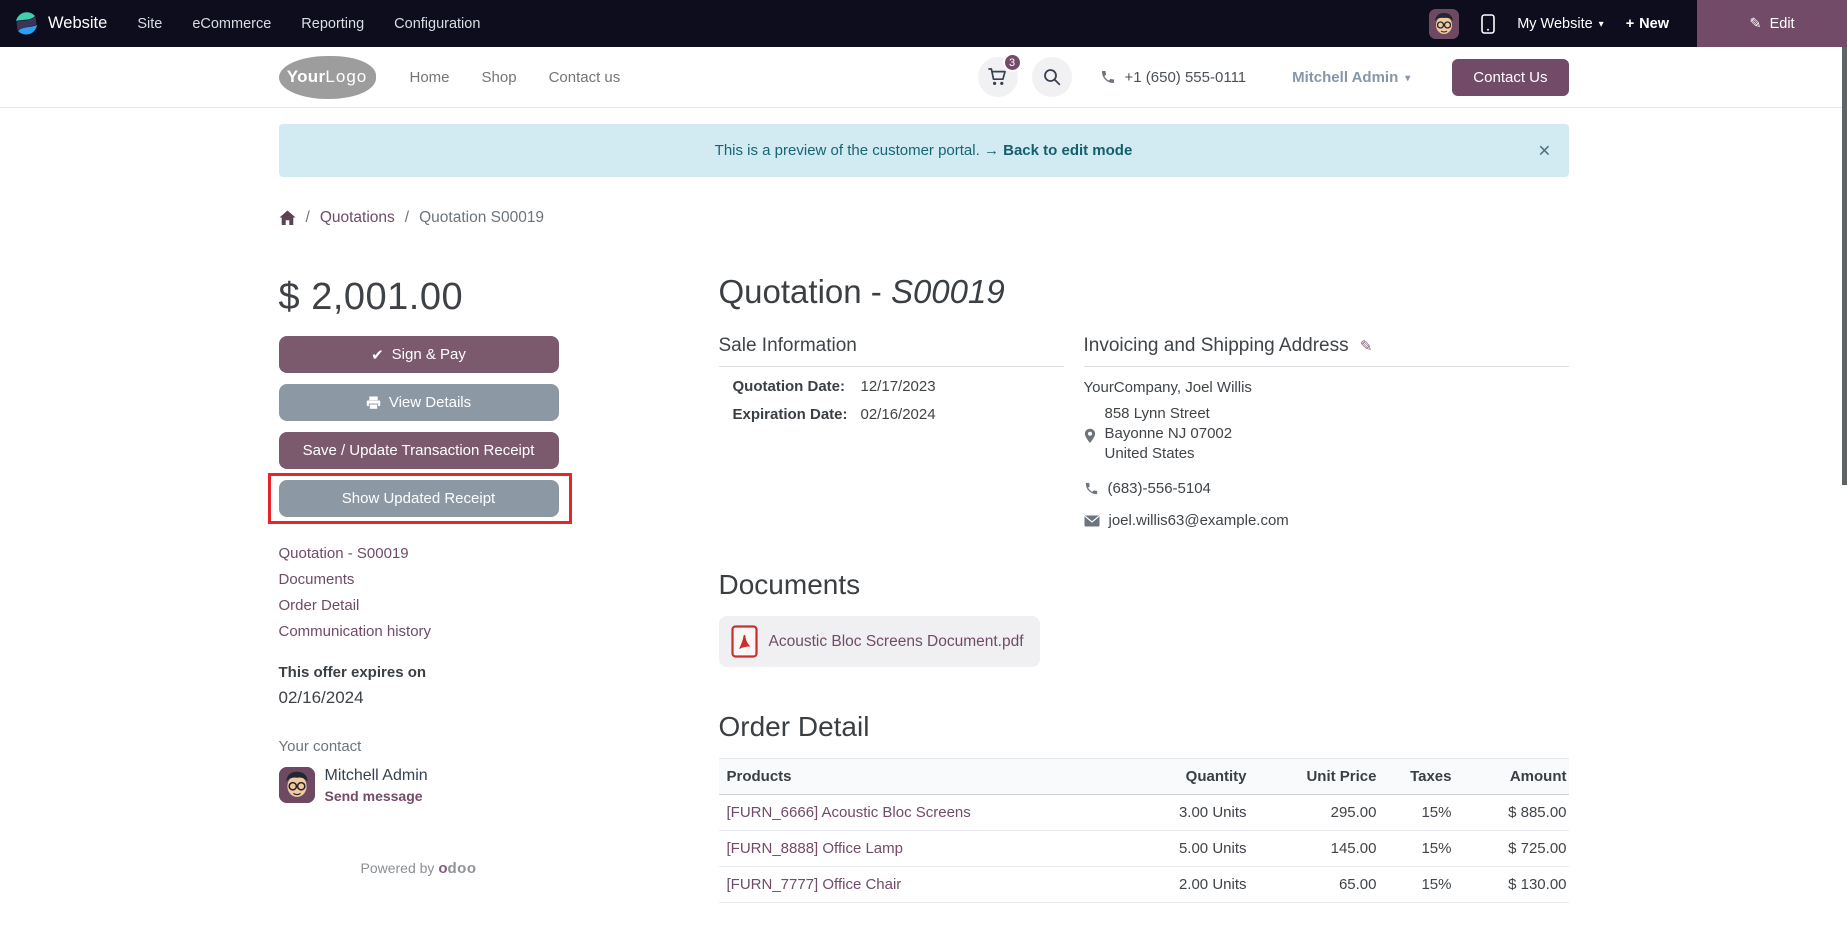  Describe the element at coordinates (1755, 23) in the screenshot. I see `pencil-icon: ✎` at that location.